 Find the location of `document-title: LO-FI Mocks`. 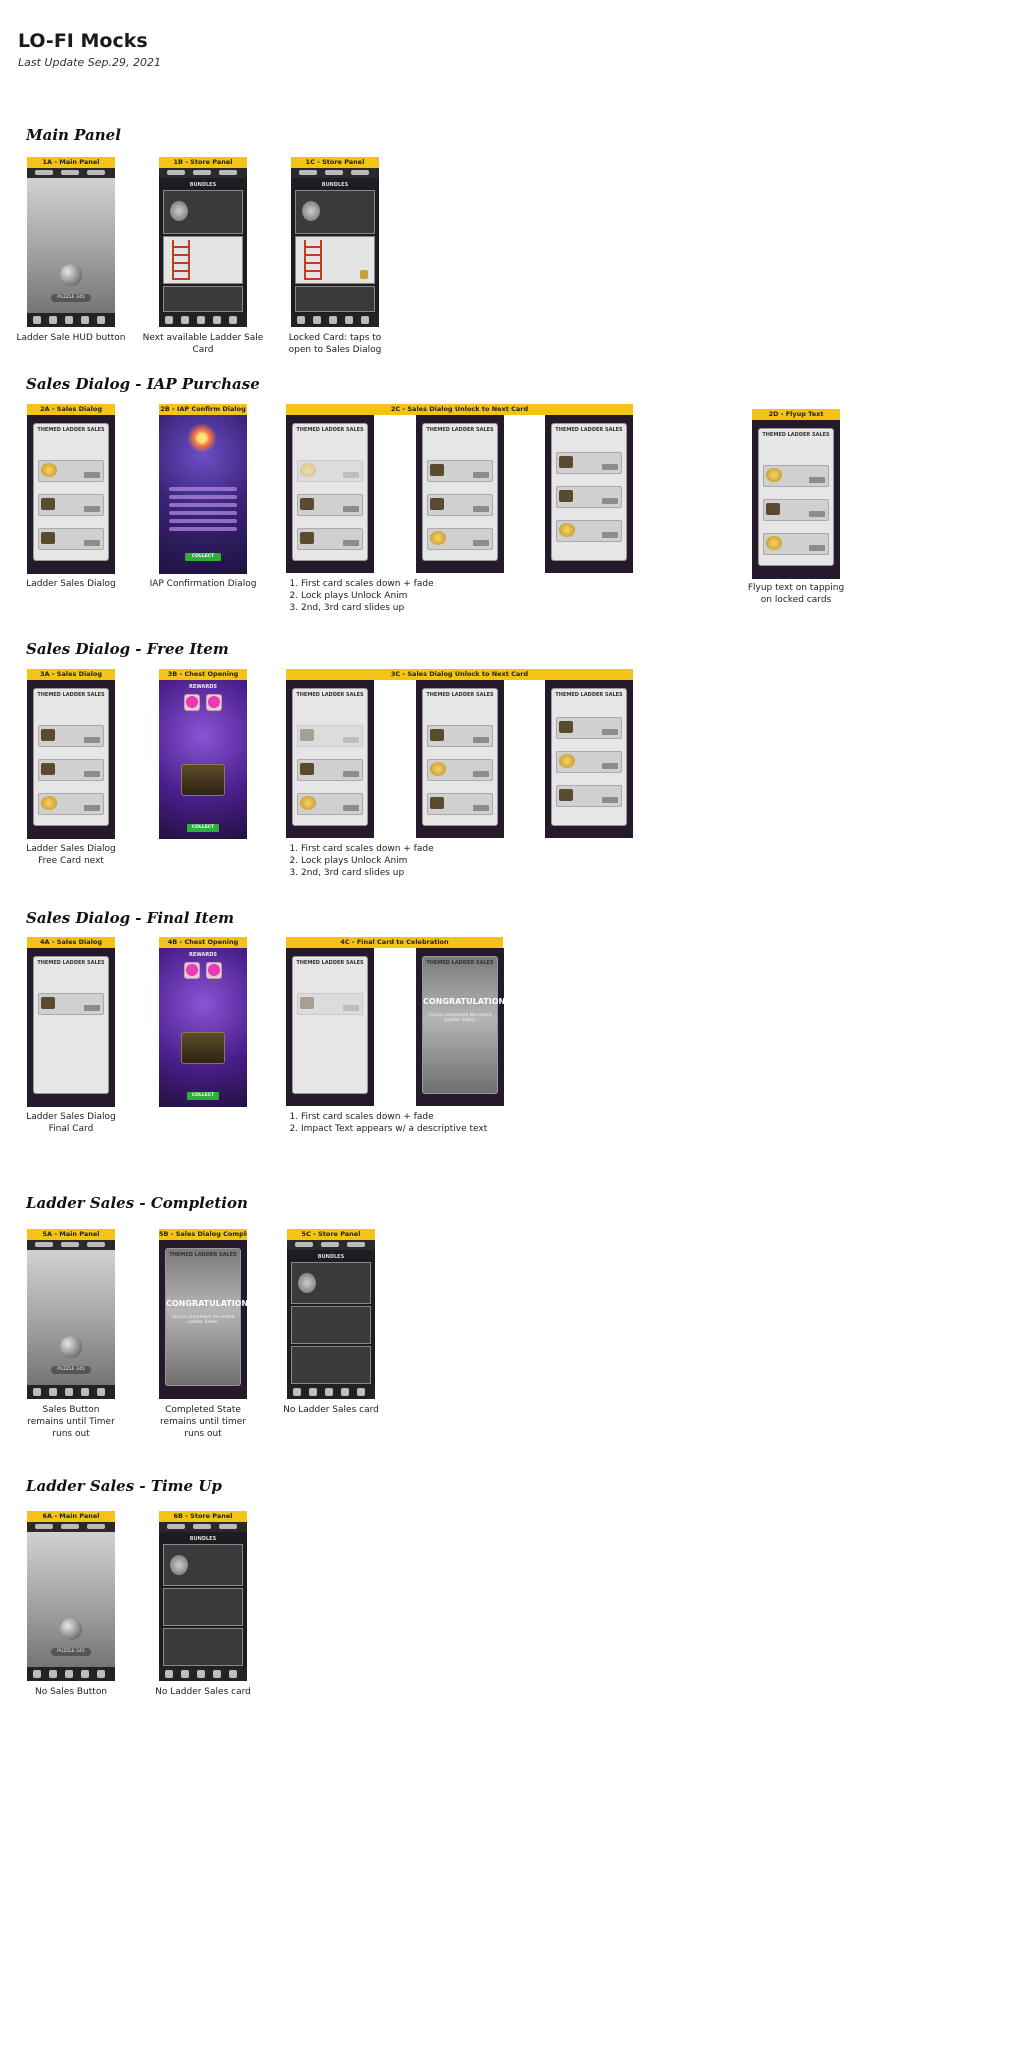

document-title: LO-FI Mocks is located at coordinates (83, 41).